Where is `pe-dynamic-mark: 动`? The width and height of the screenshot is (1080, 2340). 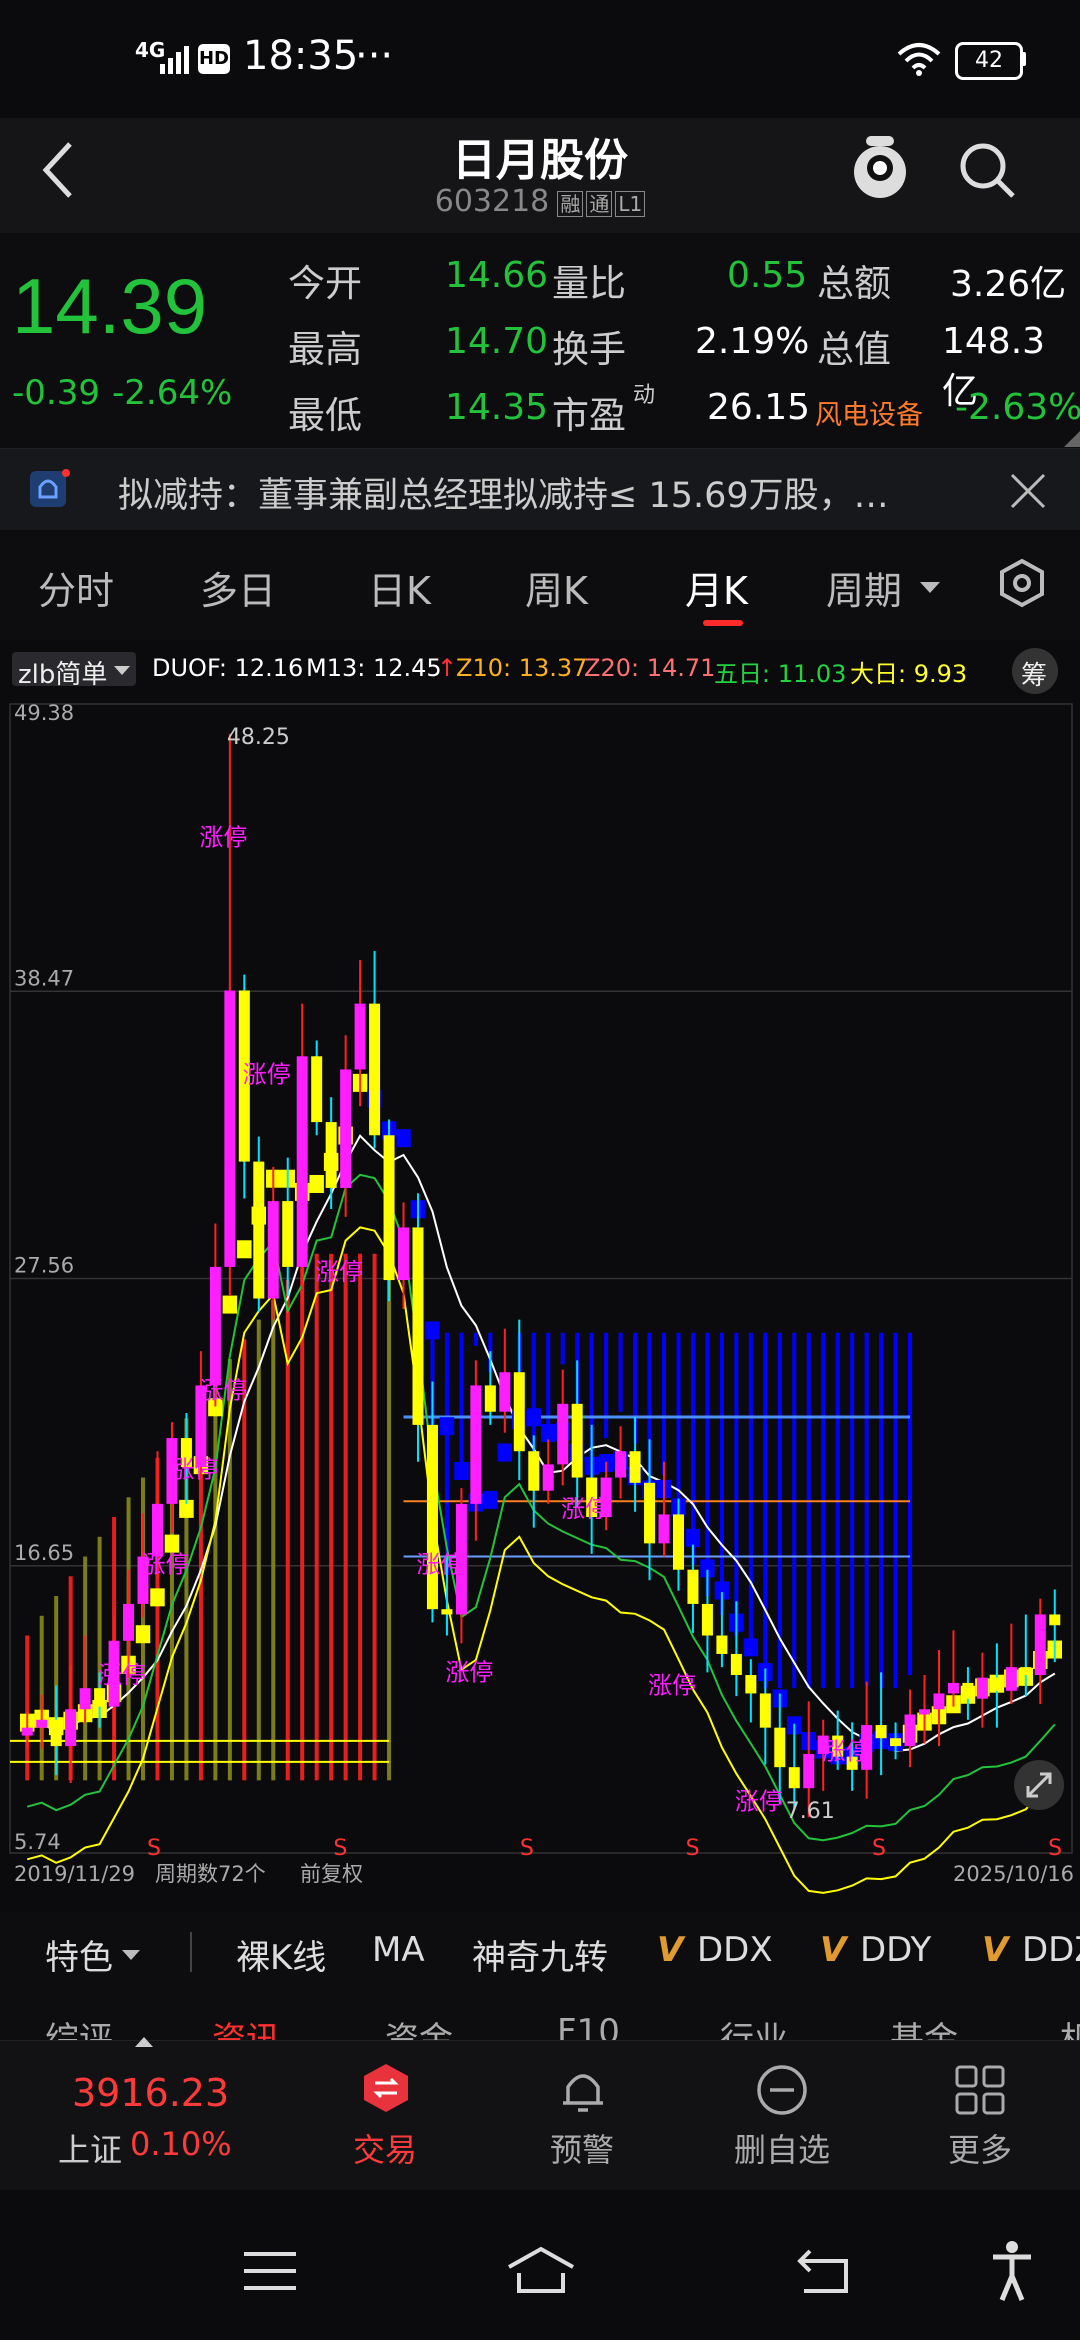 pe-dynamic-mark: 动 is located at coordinates (644, 395).